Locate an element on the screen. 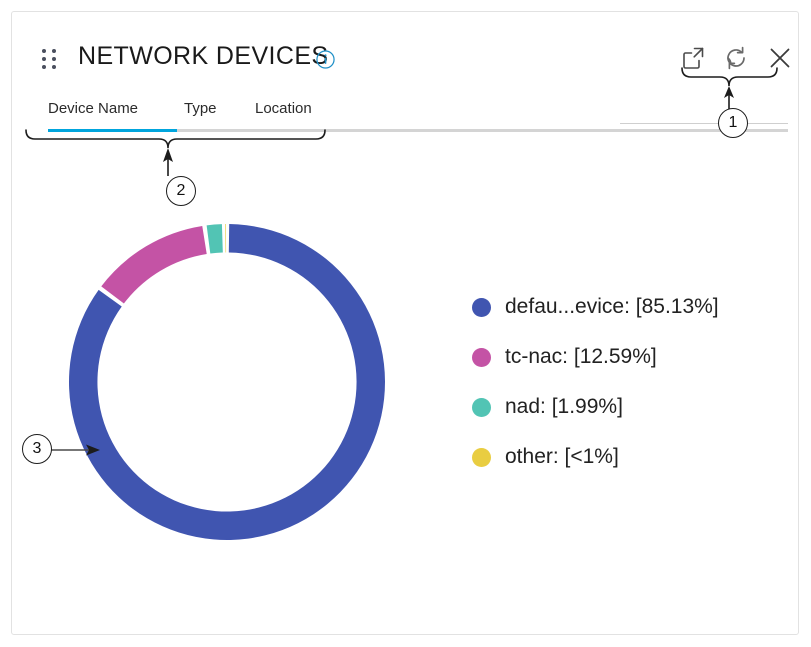 The width and height of the screenshot is (811, 647). active-tab-indicator is located at coordinates (112, 130).